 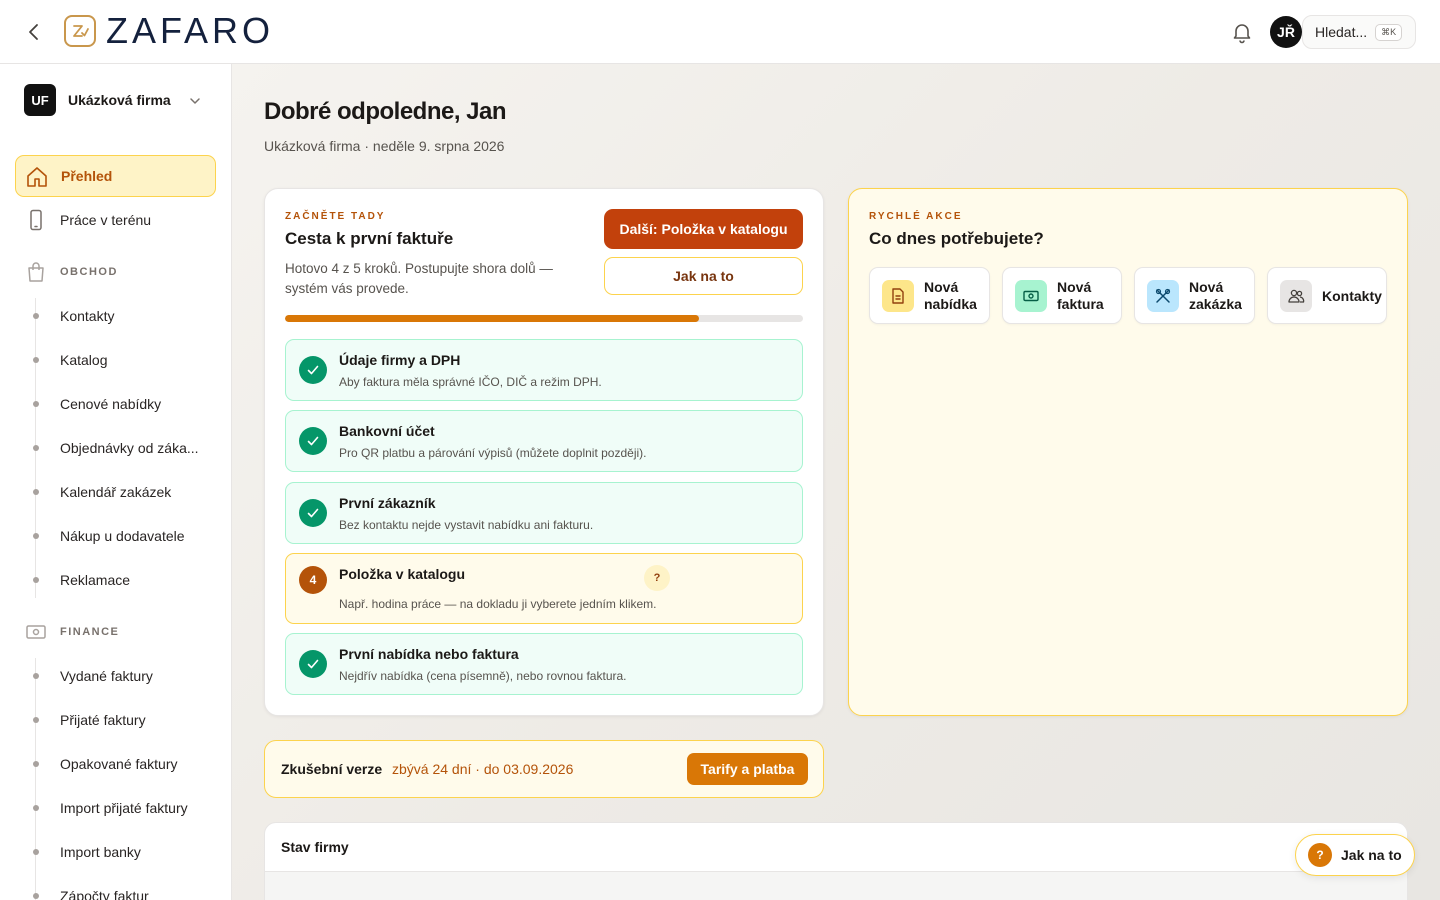 I want to click on tariffs-button: Tarify a platba, so click(x=747, y=769).